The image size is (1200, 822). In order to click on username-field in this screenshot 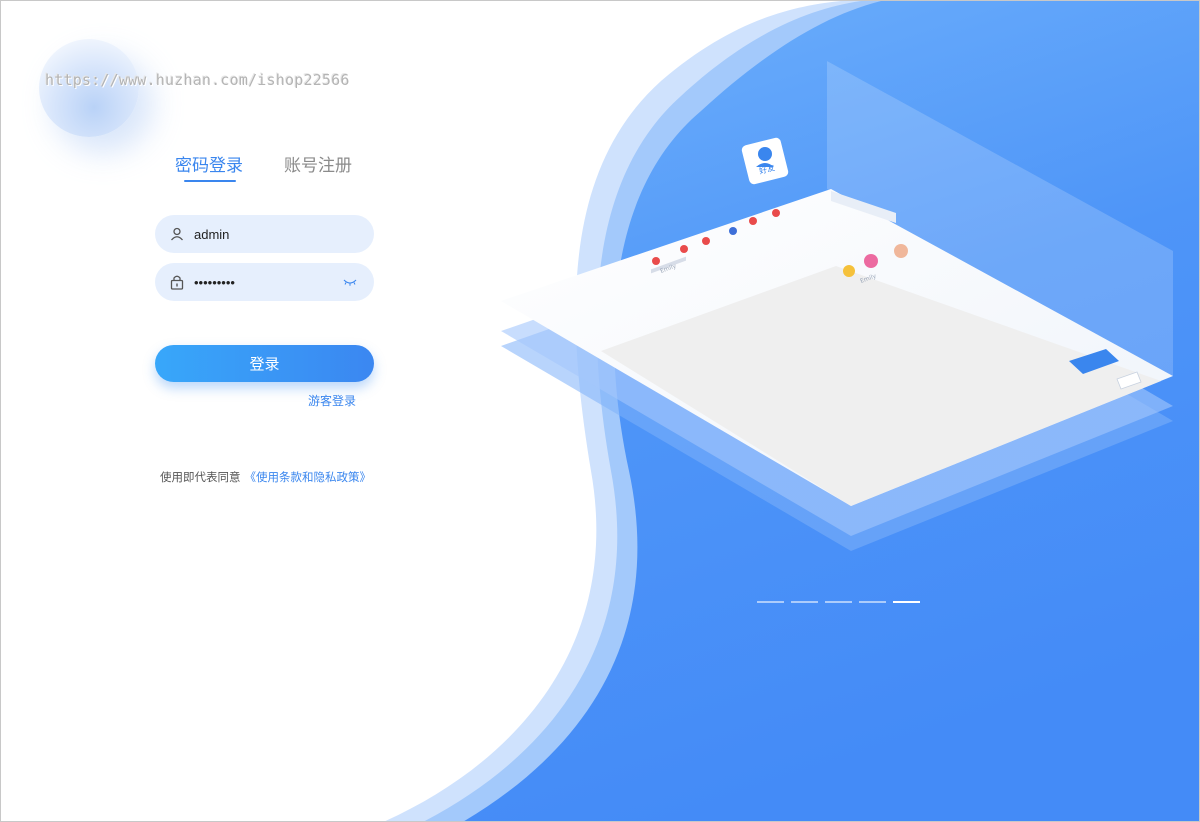, I will do `click(264, 234)`.